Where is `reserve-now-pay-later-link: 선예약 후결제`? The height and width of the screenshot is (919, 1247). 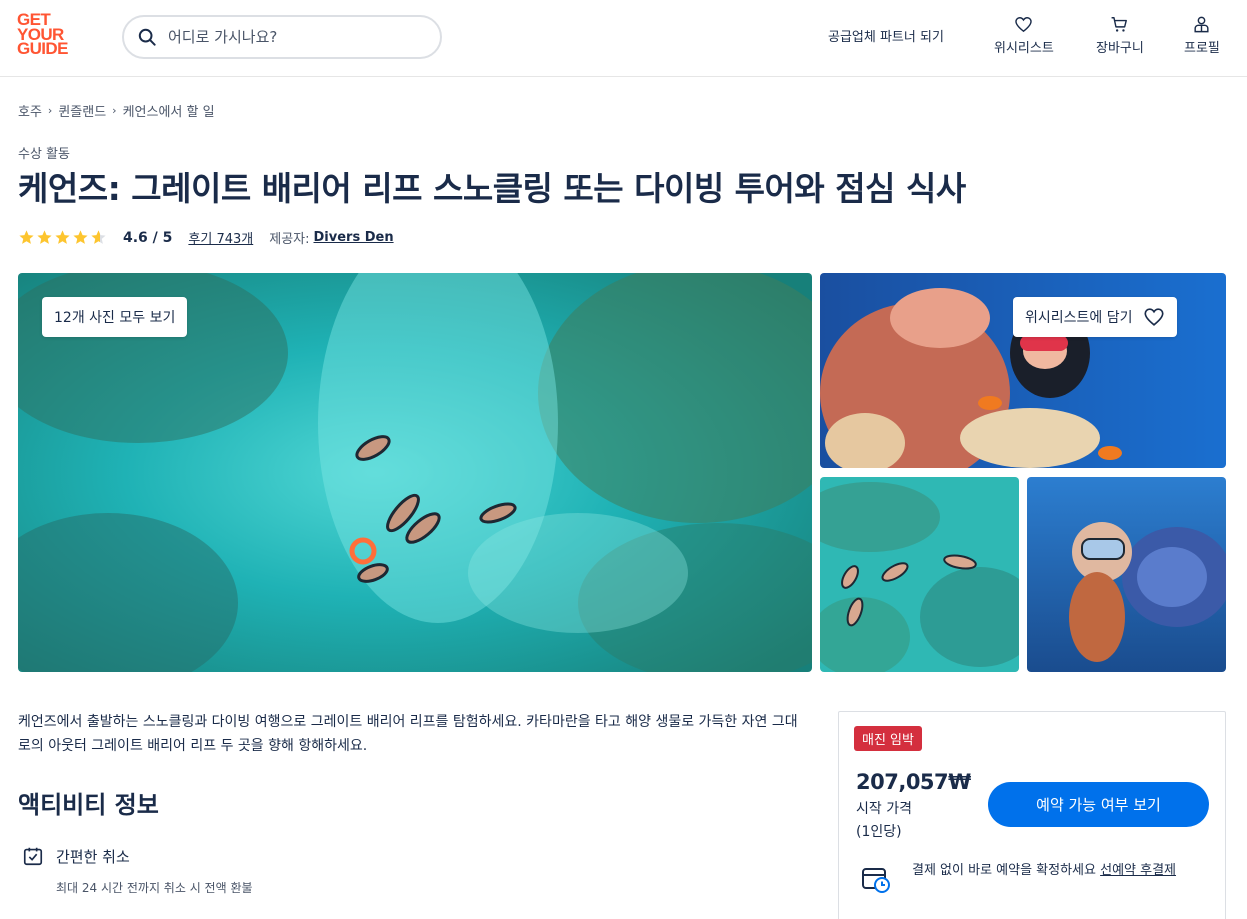
reserve-now-pay-later-link: 선예약 후결제 is located at coordinates (1138, 870).